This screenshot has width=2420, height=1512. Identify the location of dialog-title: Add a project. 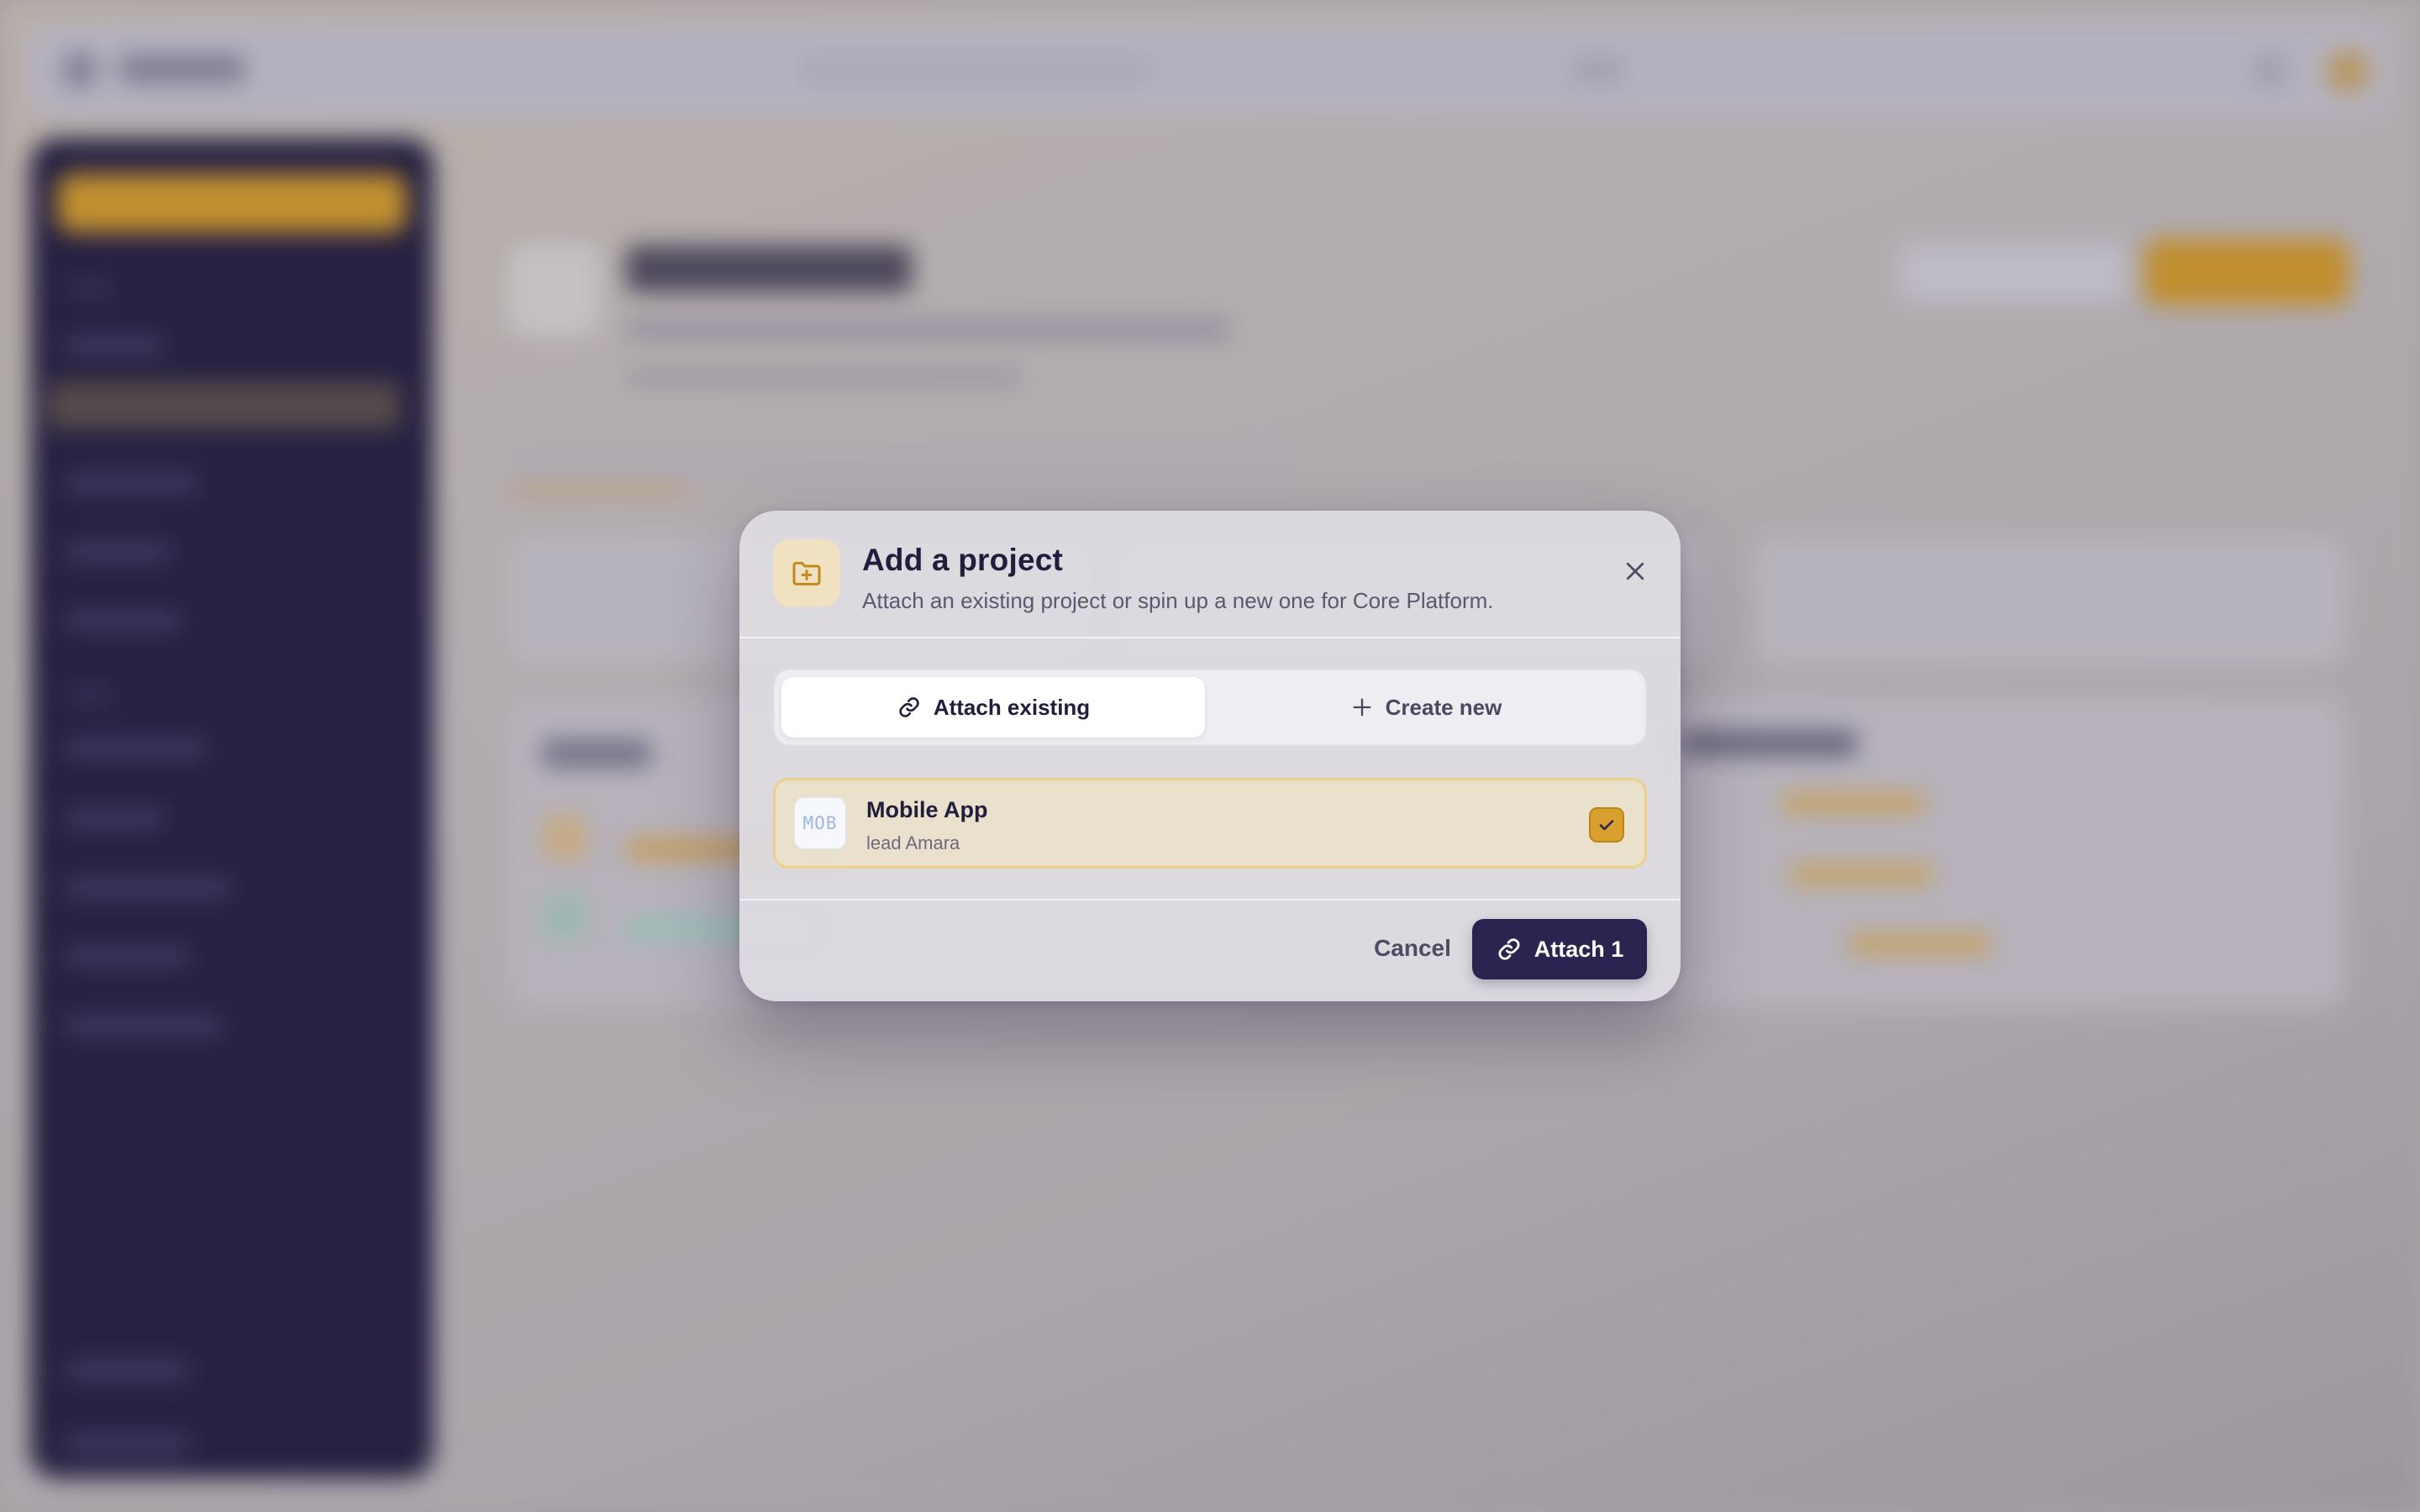
(963, 560).